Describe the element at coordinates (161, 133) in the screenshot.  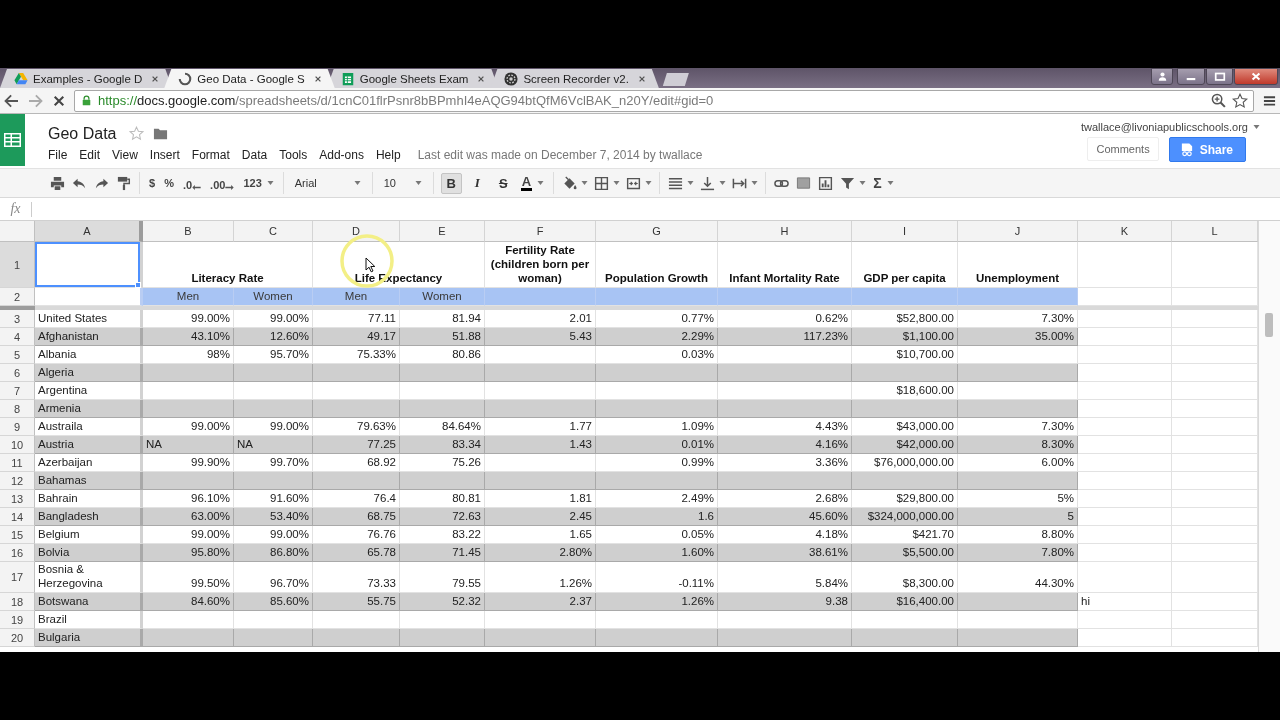
I see `folder-icon` at that location.